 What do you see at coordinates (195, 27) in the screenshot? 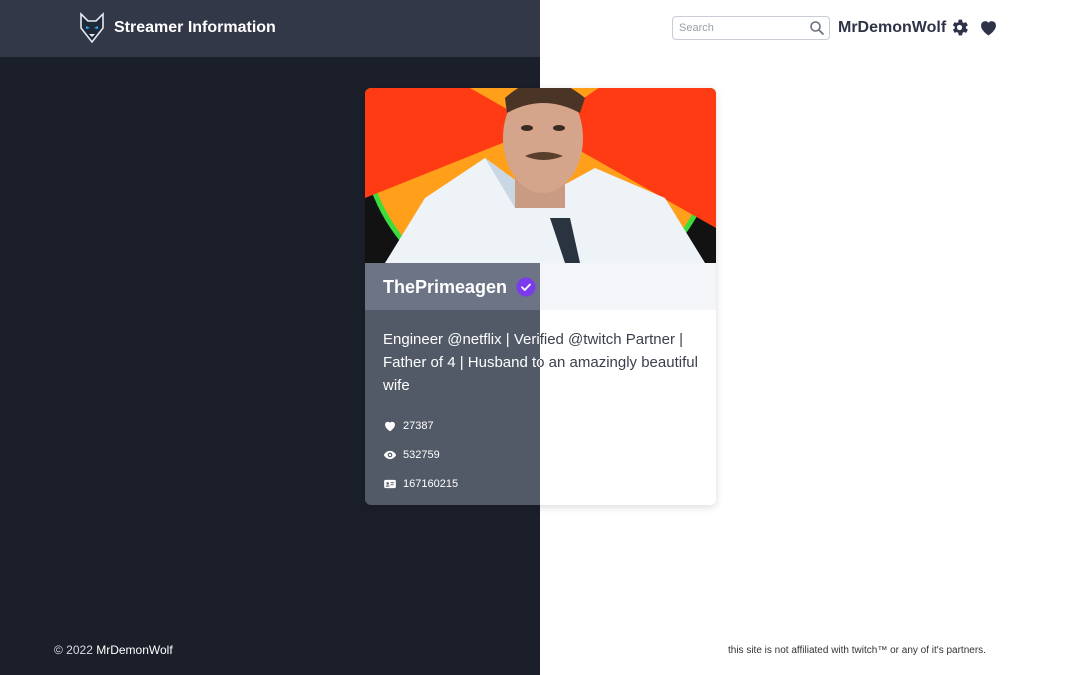
I see `brand-title: Streamer Information` at bounding box center [195, 27].